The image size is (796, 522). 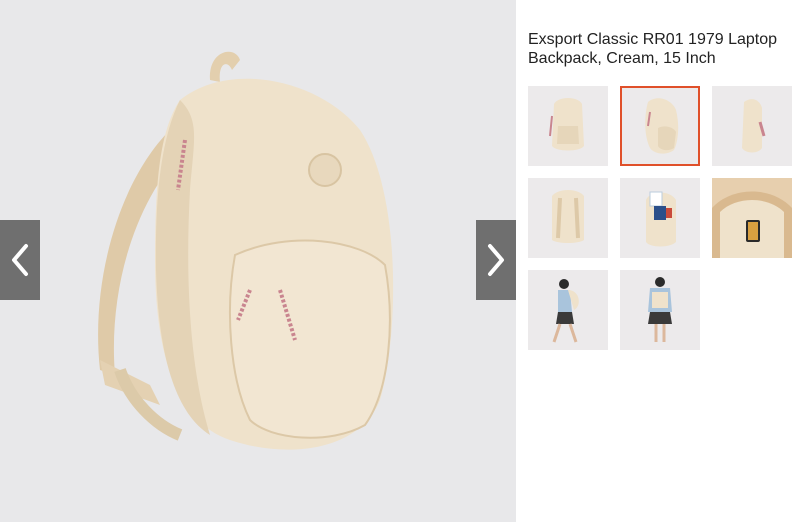 I want to click on thumbnail-backpack-open, so click(x=660, y=218).